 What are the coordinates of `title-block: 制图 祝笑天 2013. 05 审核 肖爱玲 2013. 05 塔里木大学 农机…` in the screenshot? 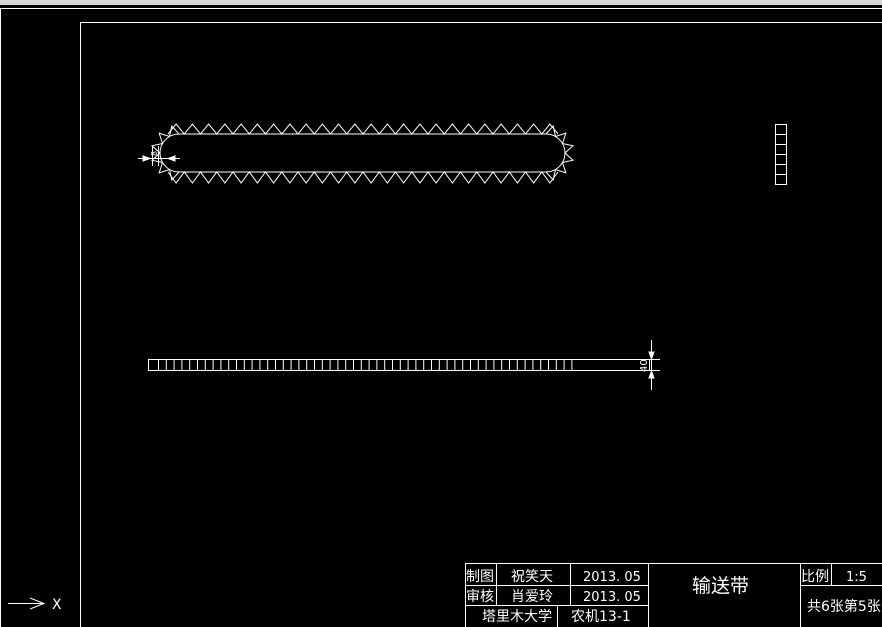 It's located at (673, 595).